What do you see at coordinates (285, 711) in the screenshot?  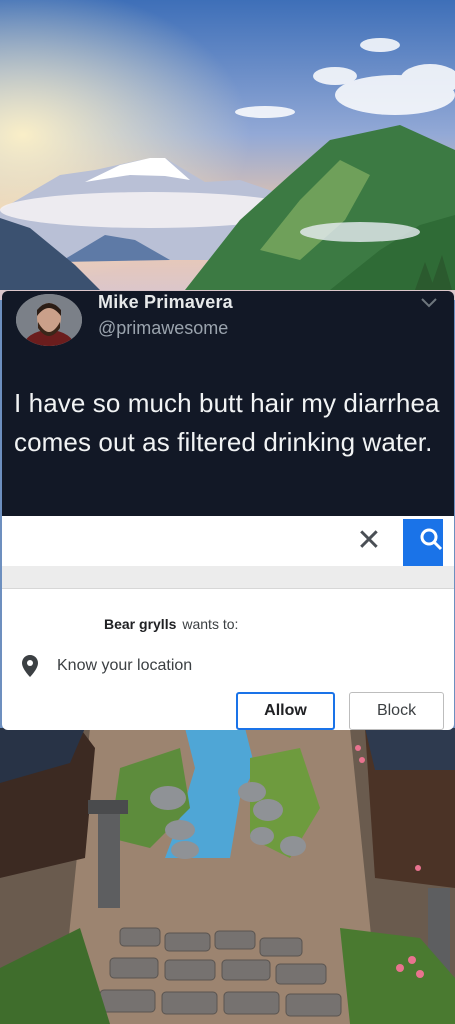 I see `allow-button: Allow` at bounding box center [285, 711].